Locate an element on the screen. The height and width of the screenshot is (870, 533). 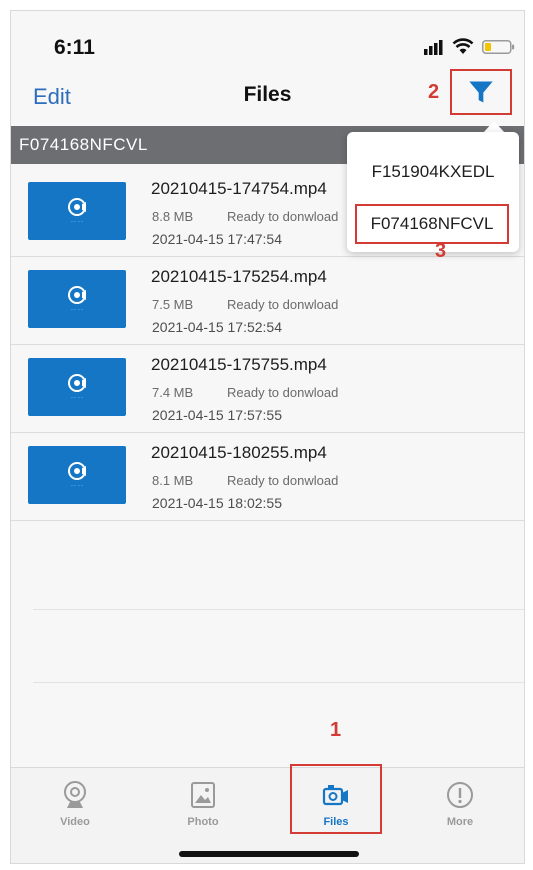
status-time: 6:11 is located at coordinates (74, 47).